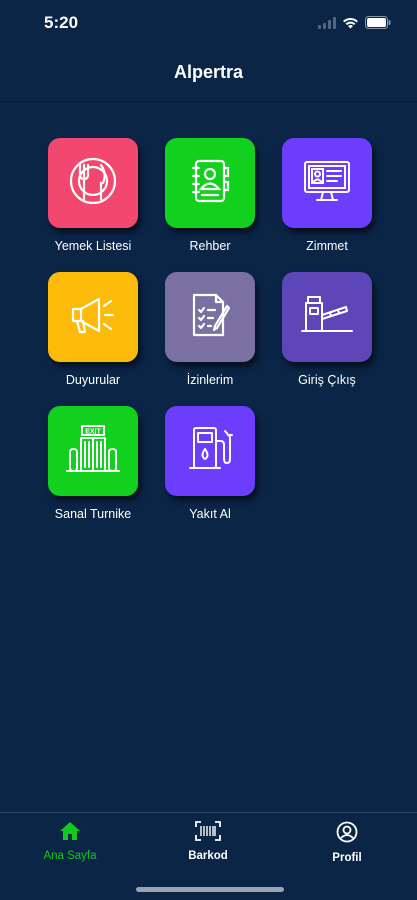 The height and width of the screenshot is (900, 417). I want to click on tile-label: Yakıt Al, so click(210, 514).